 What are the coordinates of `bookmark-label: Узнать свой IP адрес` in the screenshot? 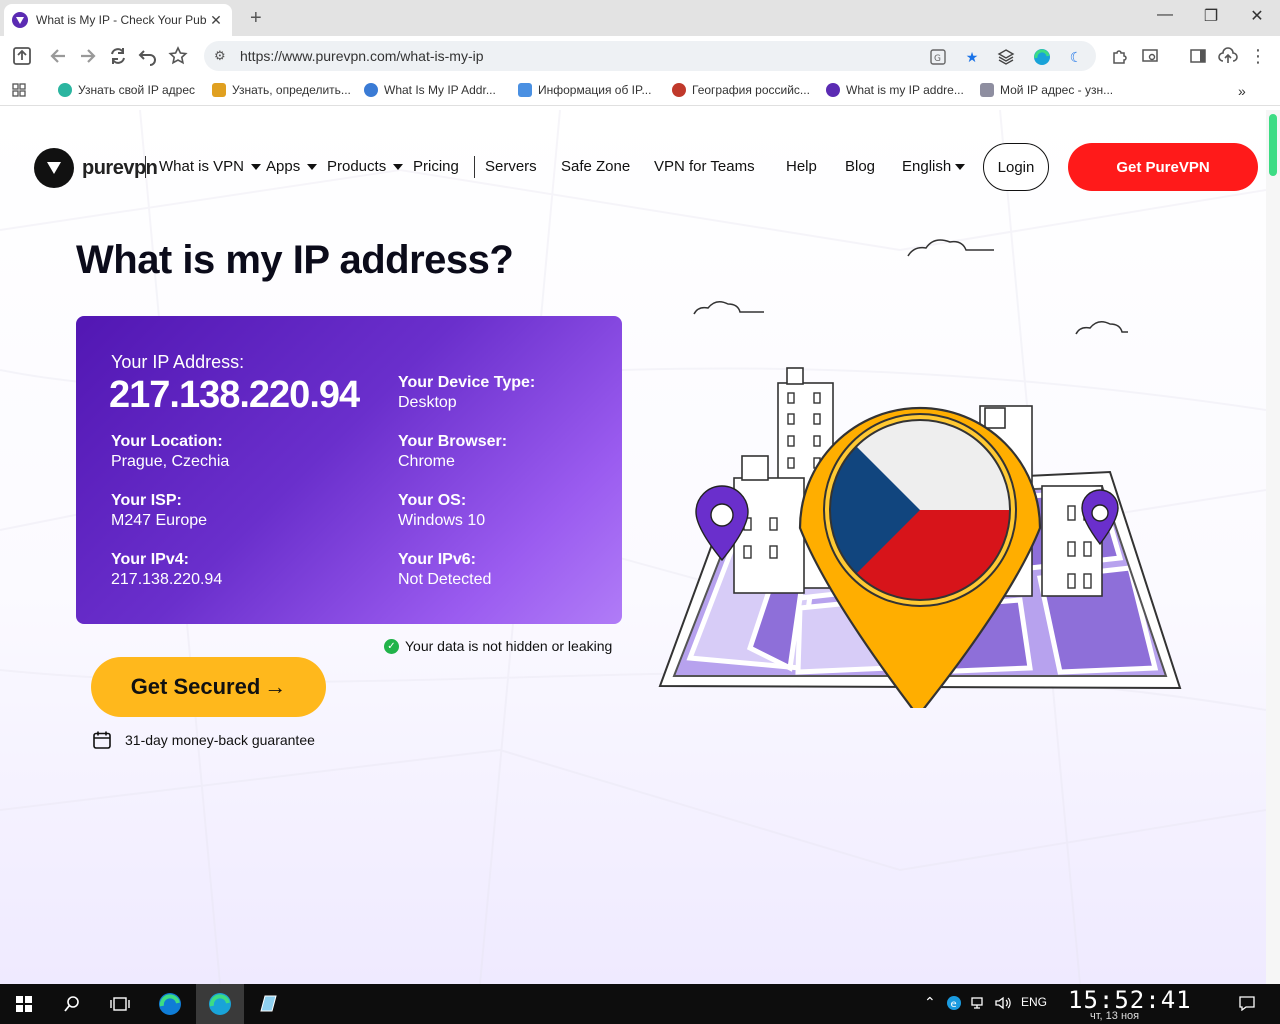 It's located at (136, 90).